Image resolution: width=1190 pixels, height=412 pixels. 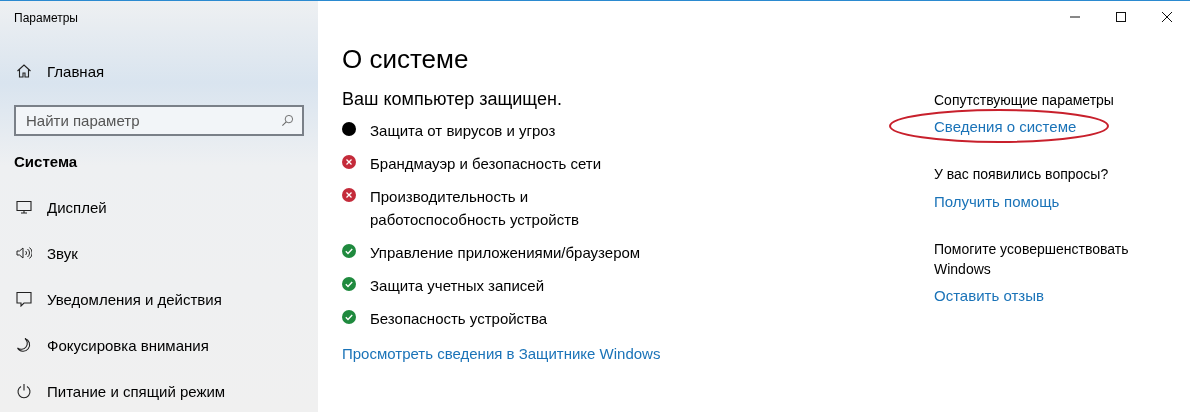 I want to click on monitor-icon, so click(x=24, y=207).